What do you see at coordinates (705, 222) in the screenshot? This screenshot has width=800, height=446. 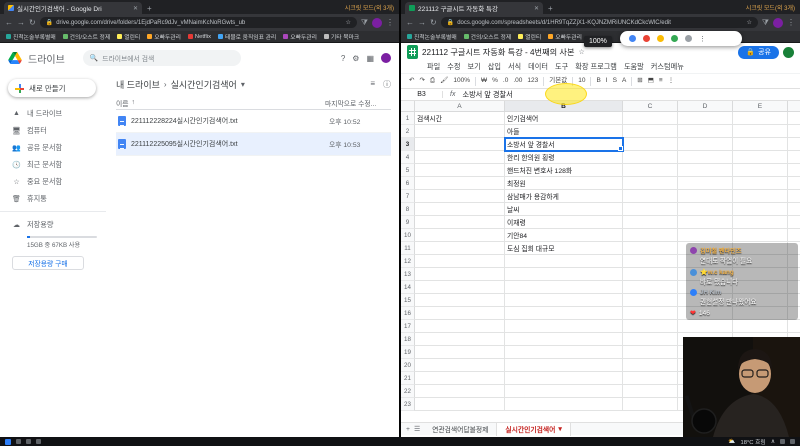 I see `cell-D9` at bounding box center [705, 222].